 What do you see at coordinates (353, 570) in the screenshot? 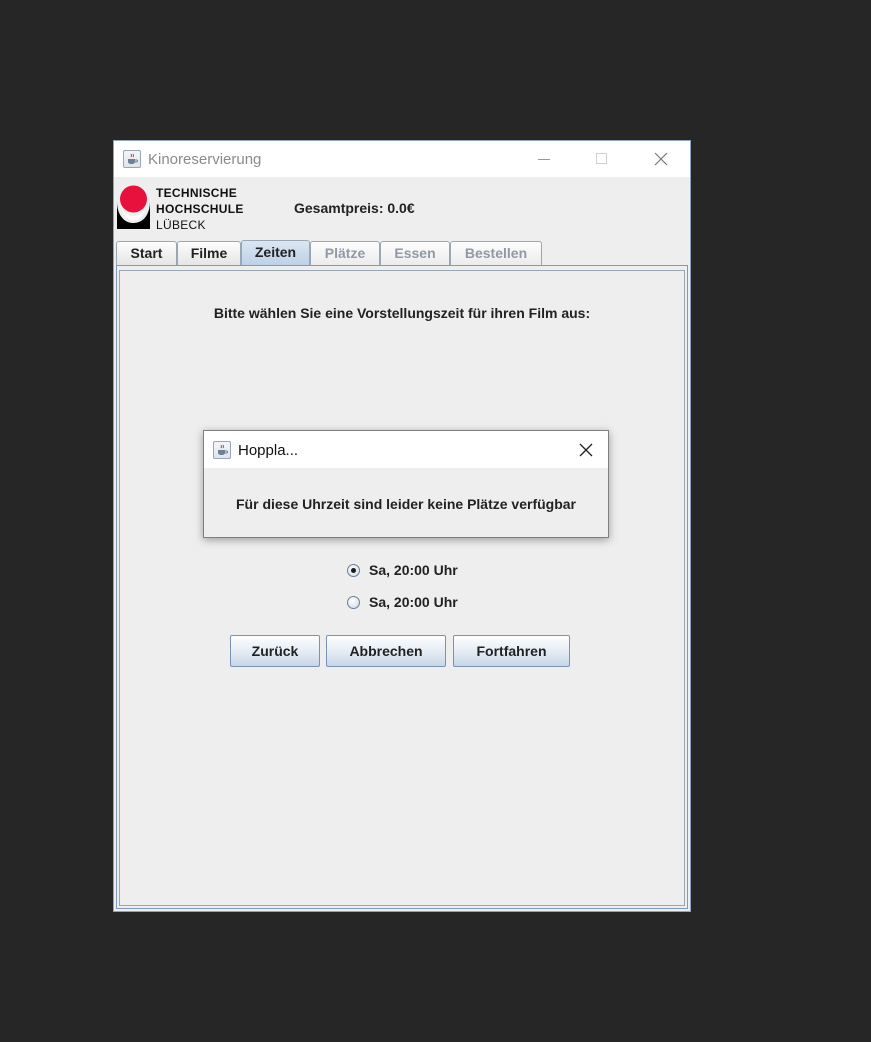
I see `radio-button-checked` at bounding box center [353, 570].